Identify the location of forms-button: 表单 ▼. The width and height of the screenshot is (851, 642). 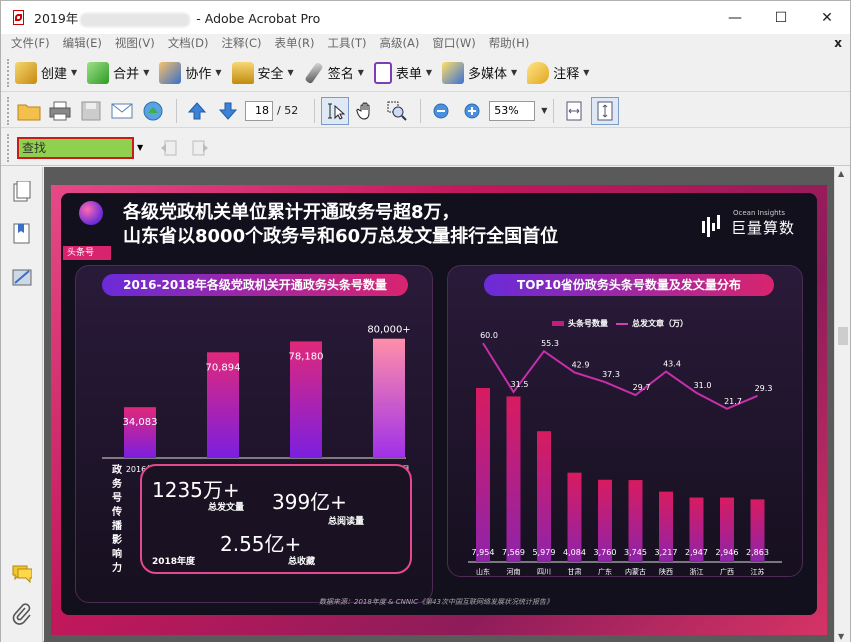
(402, 73).